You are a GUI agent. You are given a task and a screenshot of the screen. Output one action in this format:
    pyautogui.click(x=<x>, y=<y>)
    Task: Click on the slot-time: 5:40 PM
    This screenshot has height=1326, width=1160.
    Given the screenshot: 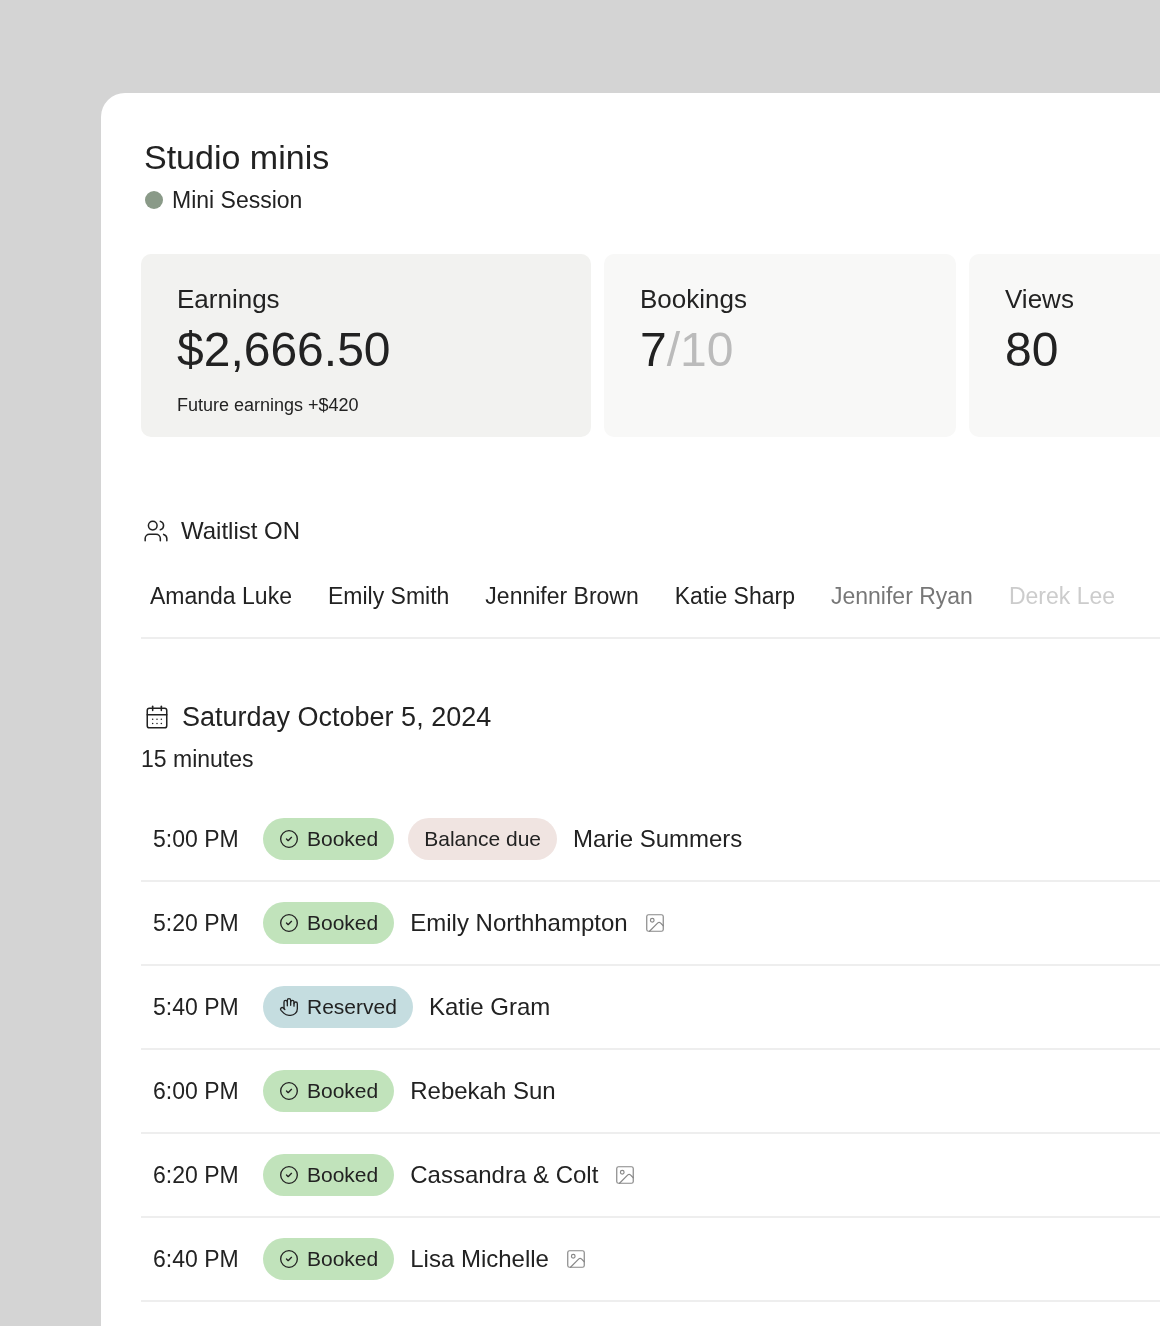 What is the action you would take?
    pyautogui.click(x=196, y=1007)
    